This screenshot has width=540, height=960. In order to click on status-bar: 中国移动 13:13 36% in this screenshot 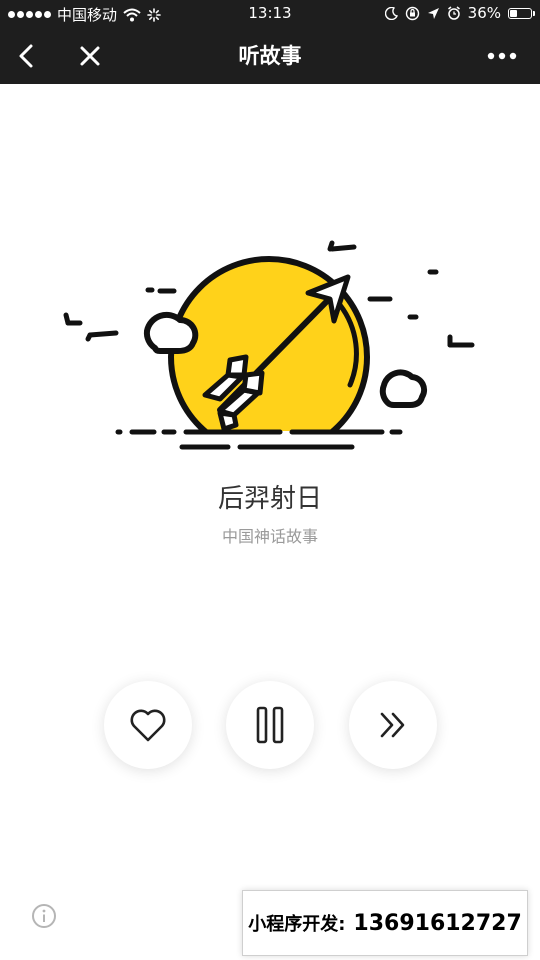, I will do `click(270, 14)`.